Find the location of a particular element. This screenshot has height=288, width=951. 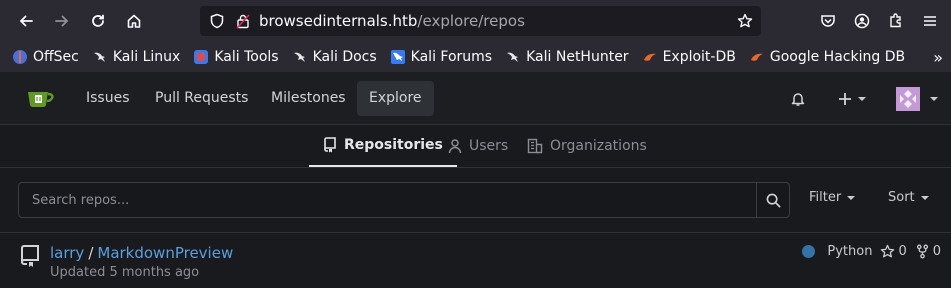

bookmark-label: Kali NetHunter is located at coordinates (577, 57).